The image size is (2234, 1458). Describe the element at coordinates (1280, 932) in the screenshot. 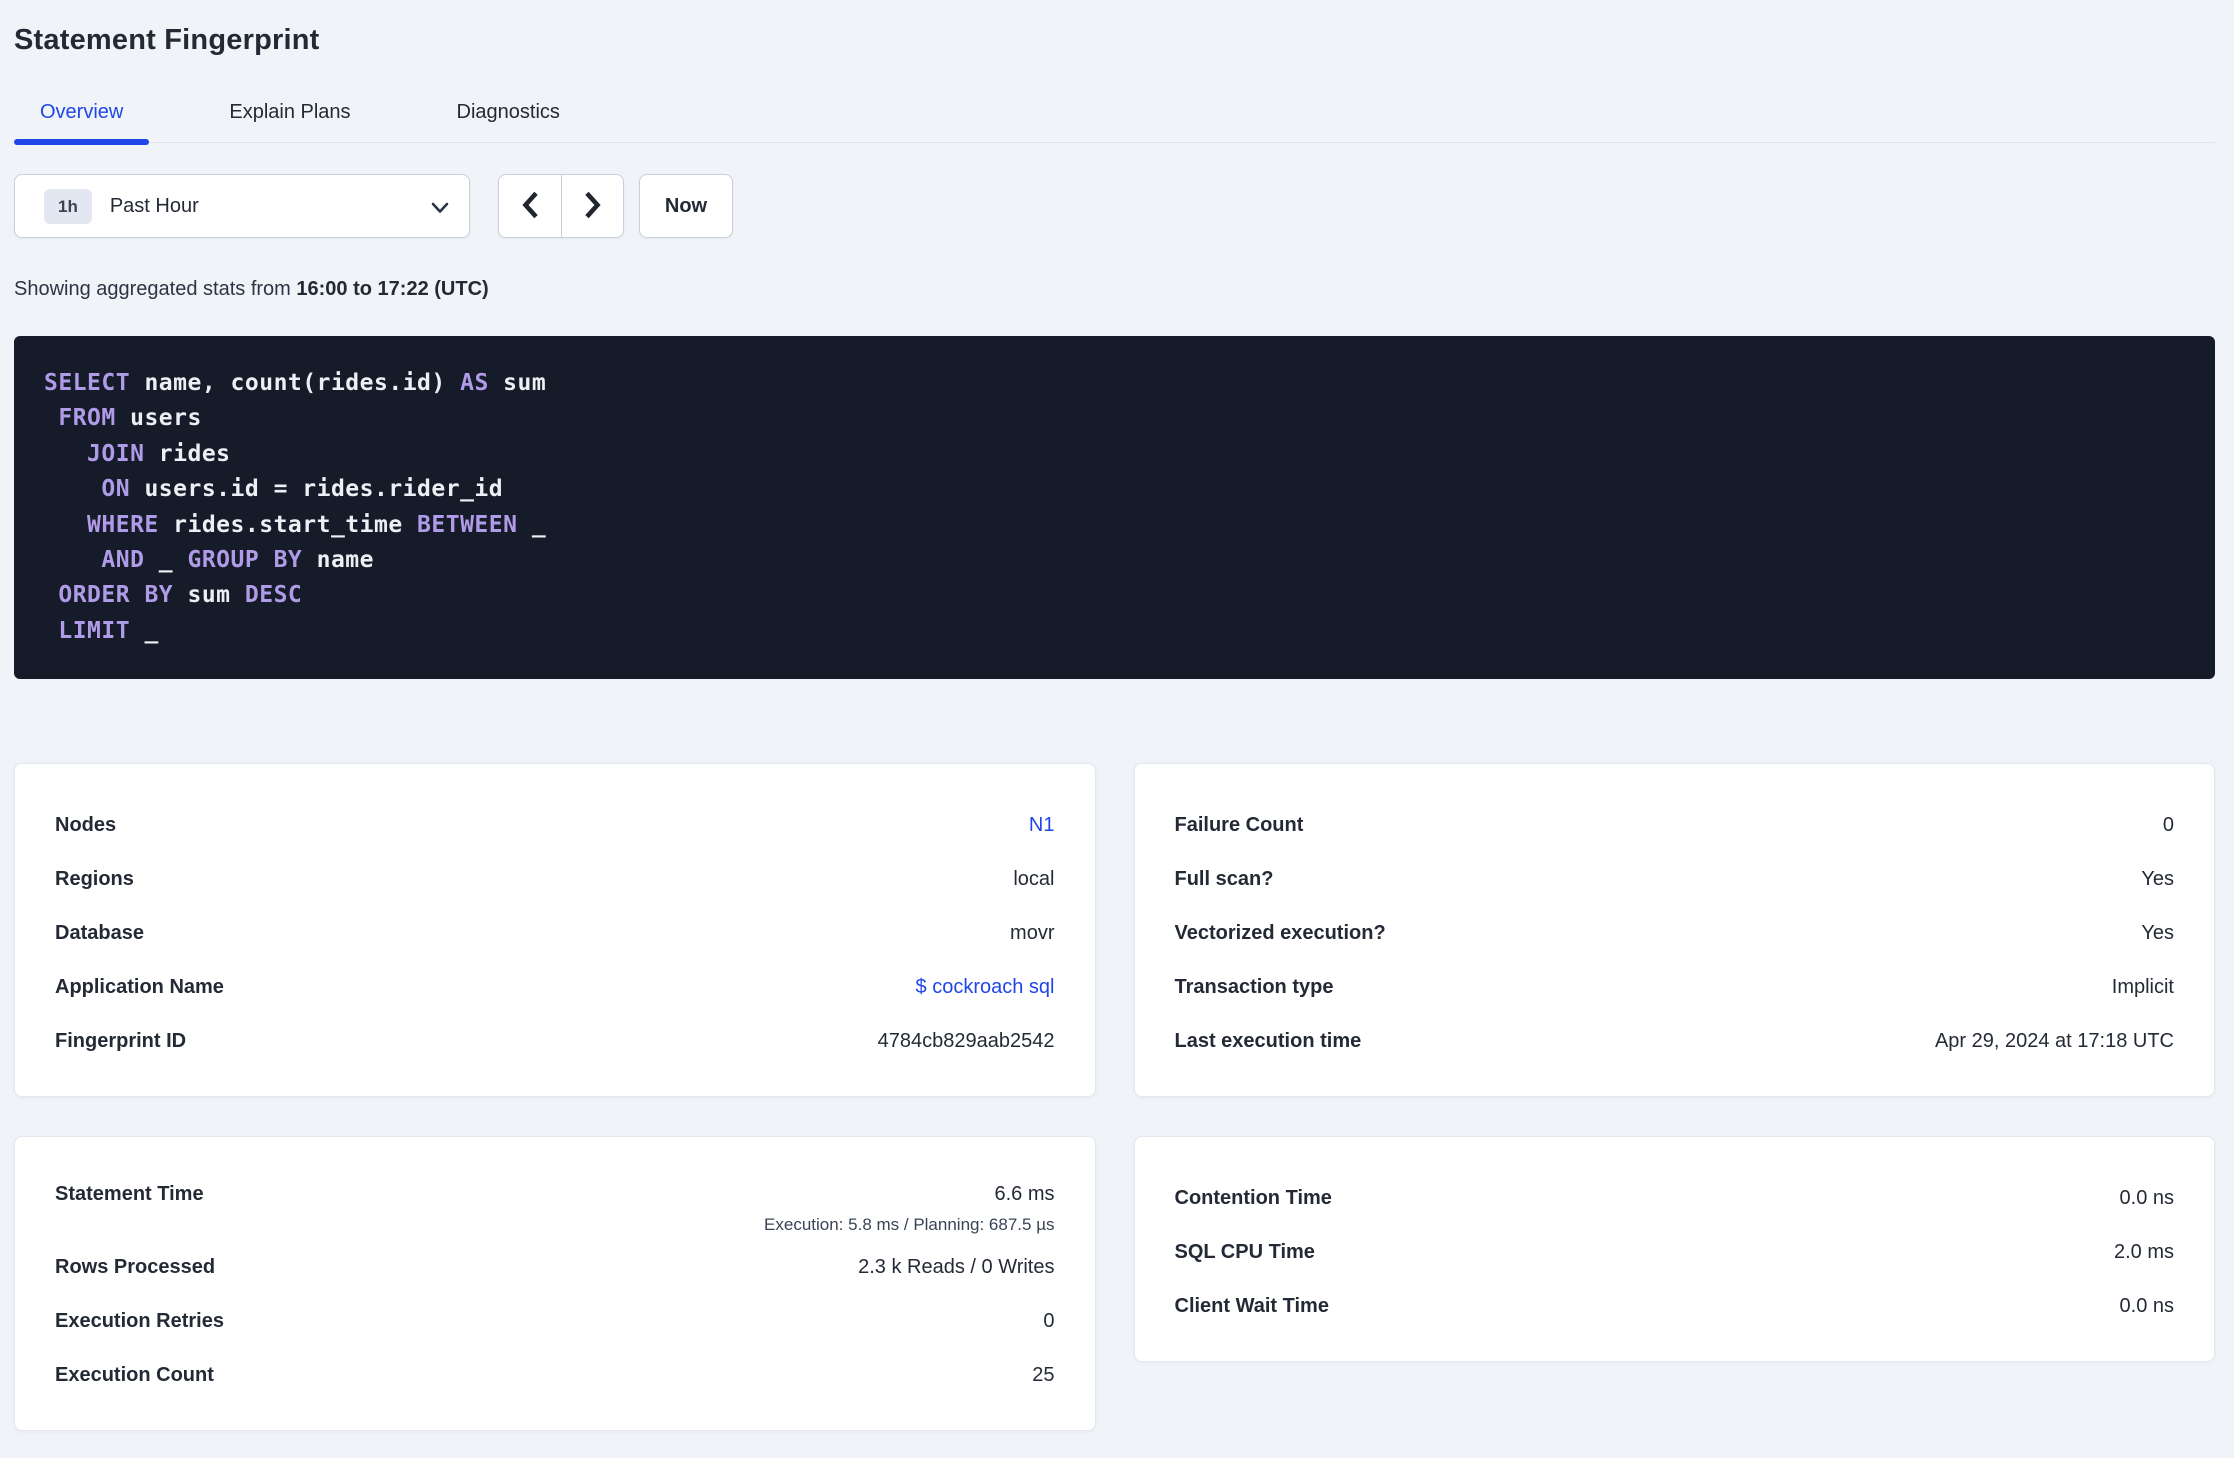

I see `info-label: Vectorized execution?` at that location.